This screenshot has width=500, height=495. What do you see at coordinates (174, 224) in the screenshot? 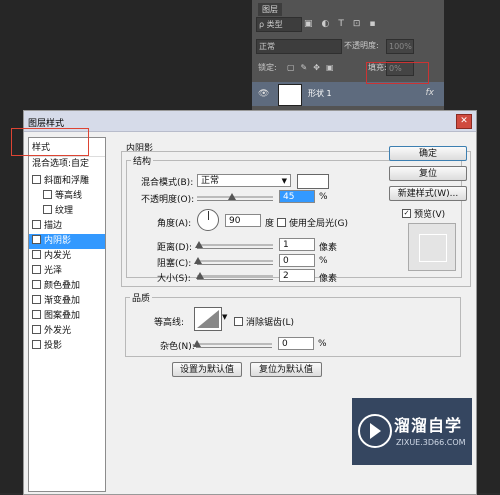
I see `angle-label: 角度(A):` at bounding box center [174, 224].